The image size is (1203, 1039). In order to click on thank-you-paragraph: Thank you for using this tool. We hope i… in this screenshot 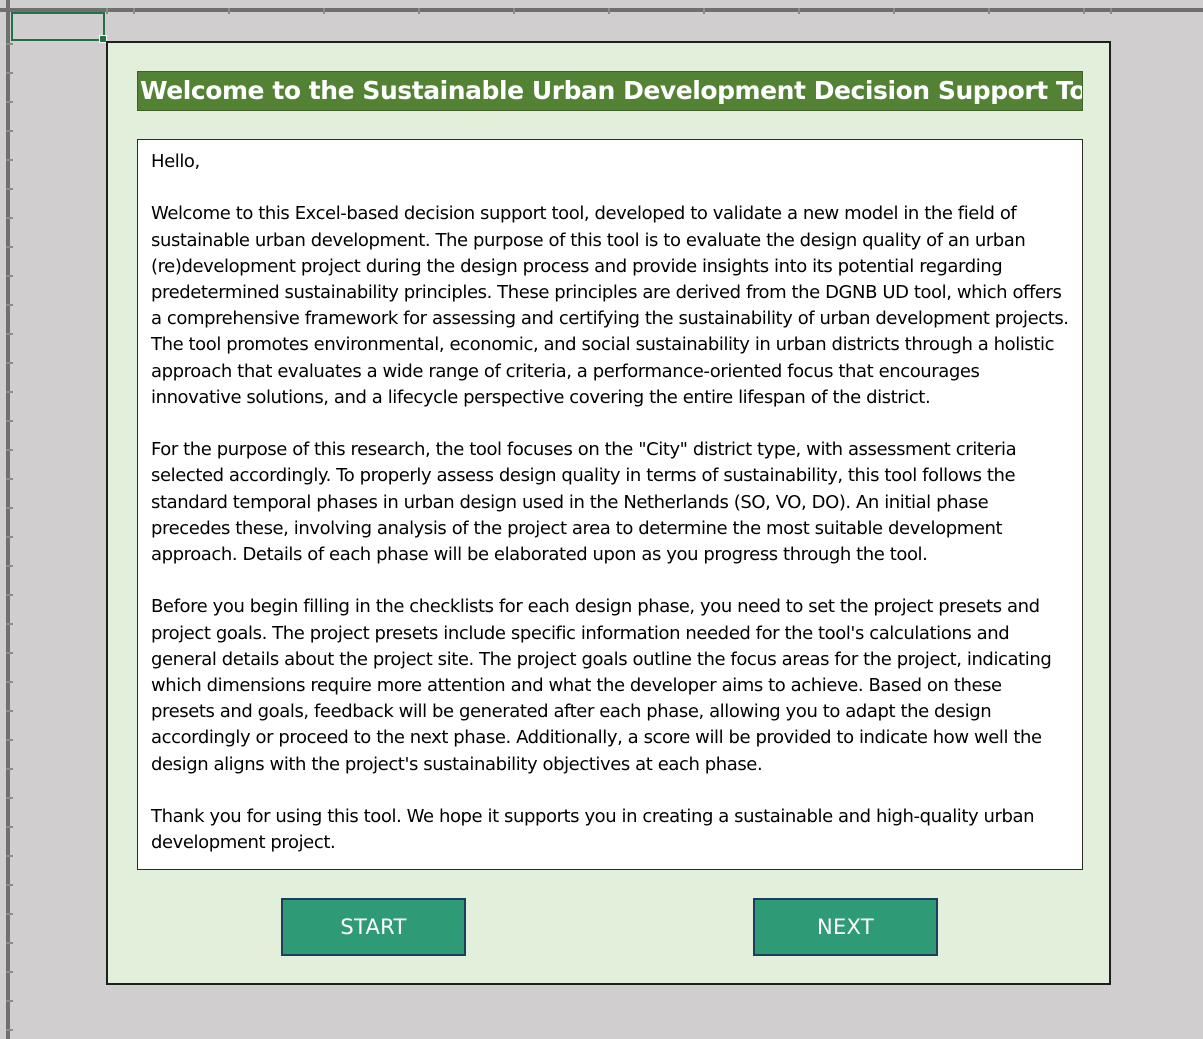, I will do `click(593, 830)`.